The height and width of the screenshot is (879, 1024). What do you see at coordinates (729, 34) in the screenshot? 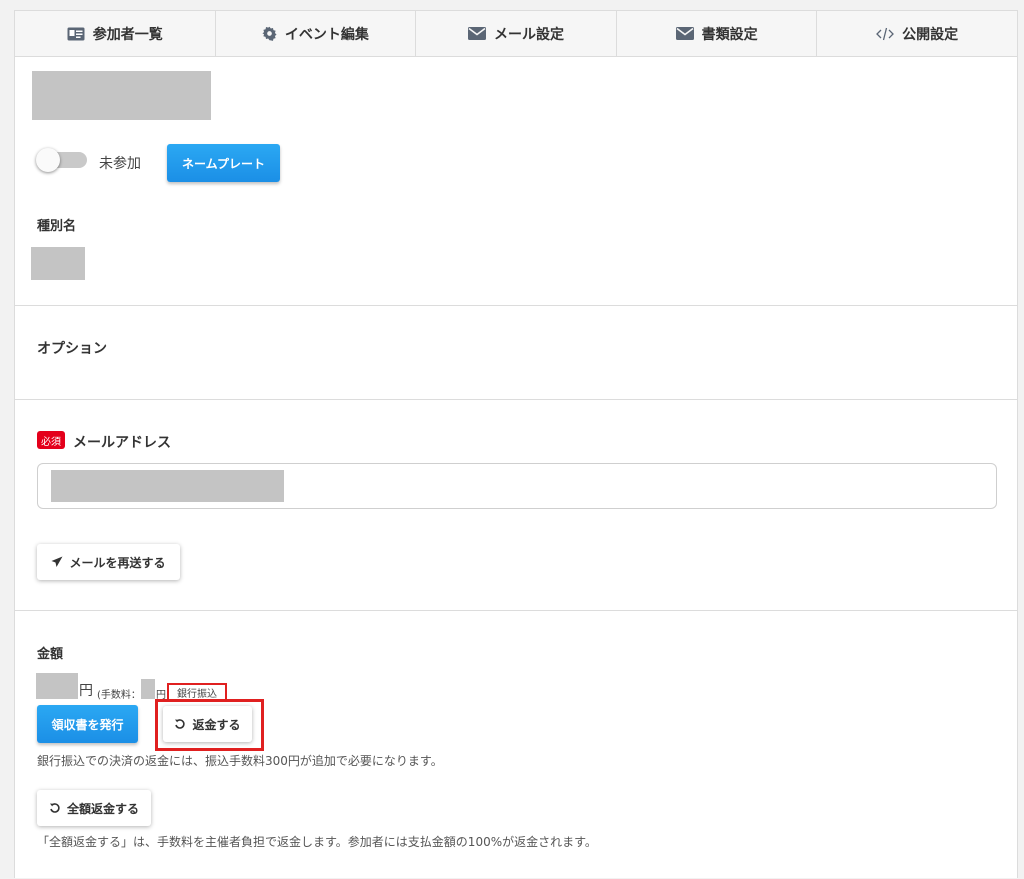
I see `tab-document-settings-label: 書類設定` at bounding box center [729, 34].